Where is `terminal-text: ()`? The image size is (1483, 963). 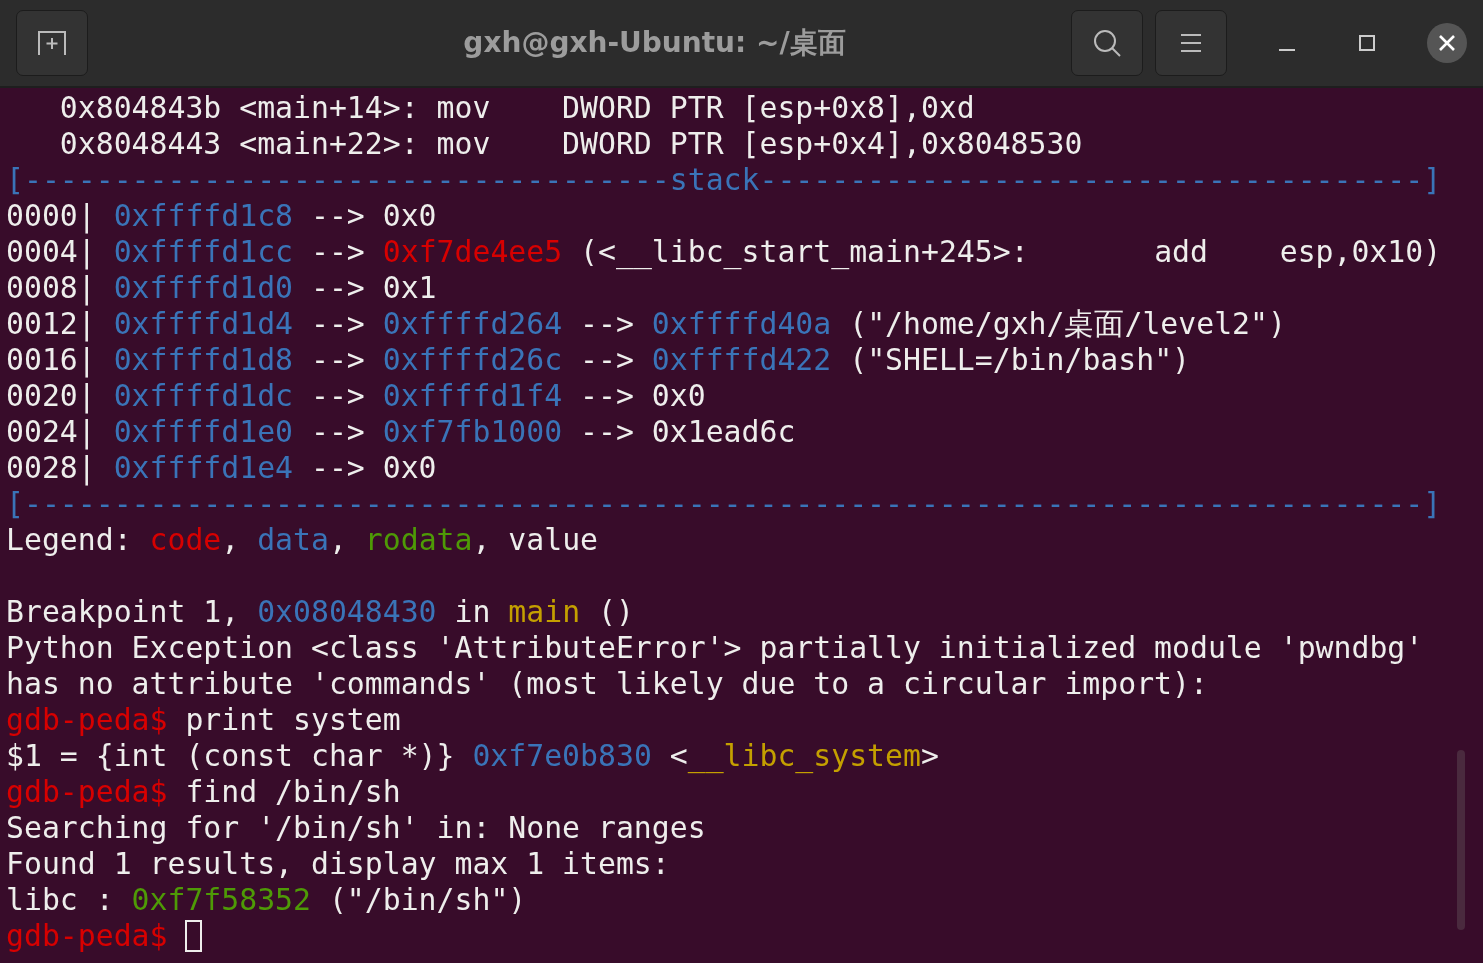 terminal-text: () is located at coordinates (615, 611).